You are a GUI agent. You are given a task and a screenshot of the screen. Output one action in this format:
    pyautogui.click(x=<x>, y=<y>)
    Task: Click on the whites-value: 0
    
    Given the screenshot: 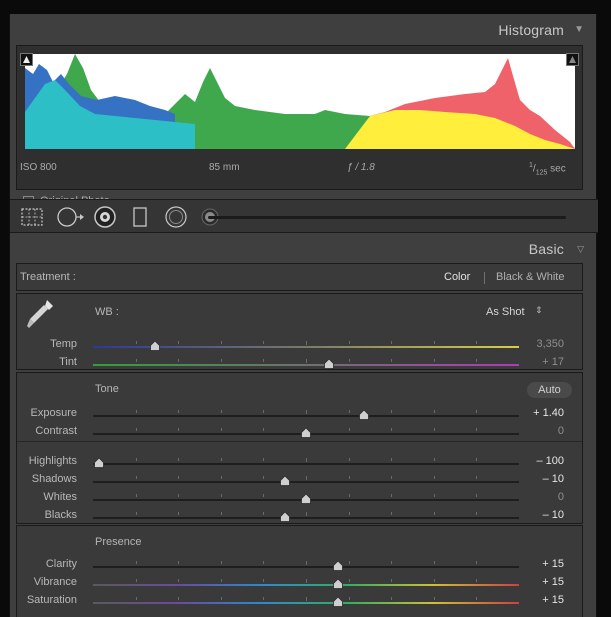 What is the action you would take?
    pyautogui.click(x=534, y=497)
    